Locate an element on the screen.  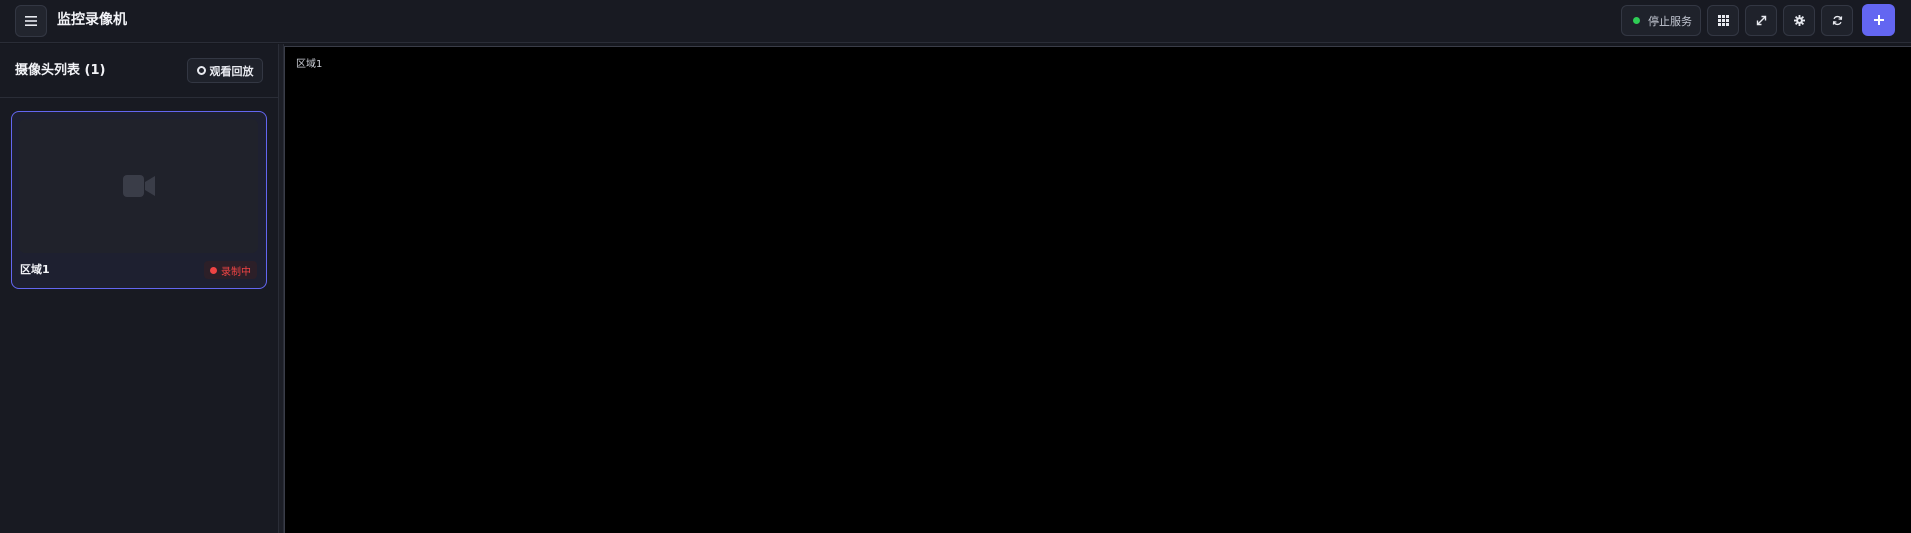
watch-playback-label: 观看回放 is located at coordinates (231, 71).